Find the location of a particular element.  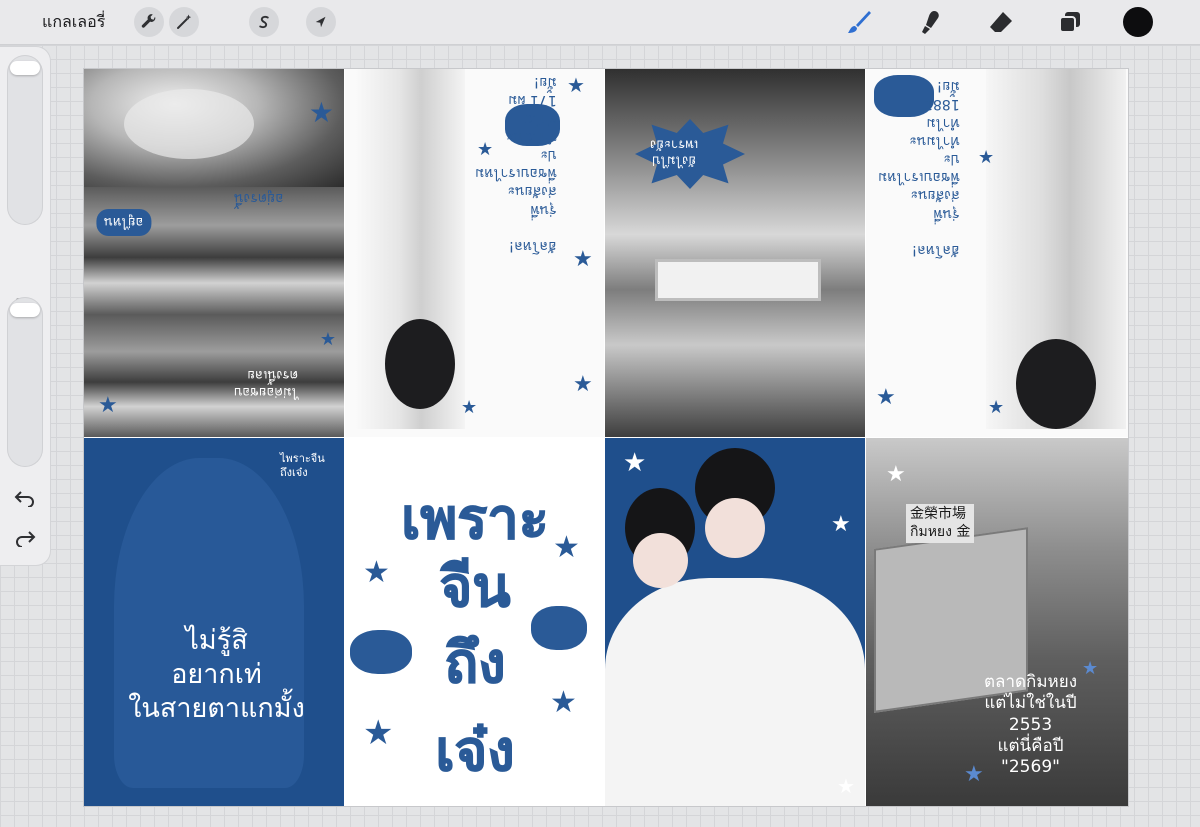

sidebar is located at coordinates (25, 306).